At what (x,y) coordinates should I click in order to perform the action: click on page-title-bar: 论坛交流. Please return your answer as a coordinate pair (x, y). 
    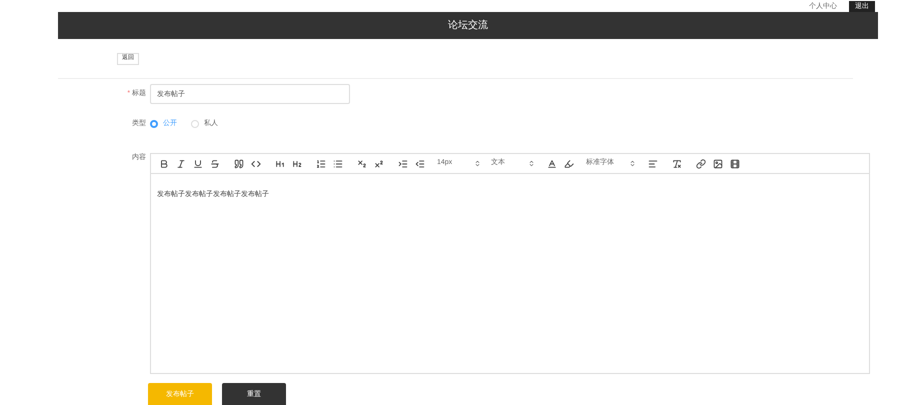
    Looking at the image, I should click on (468, 25).